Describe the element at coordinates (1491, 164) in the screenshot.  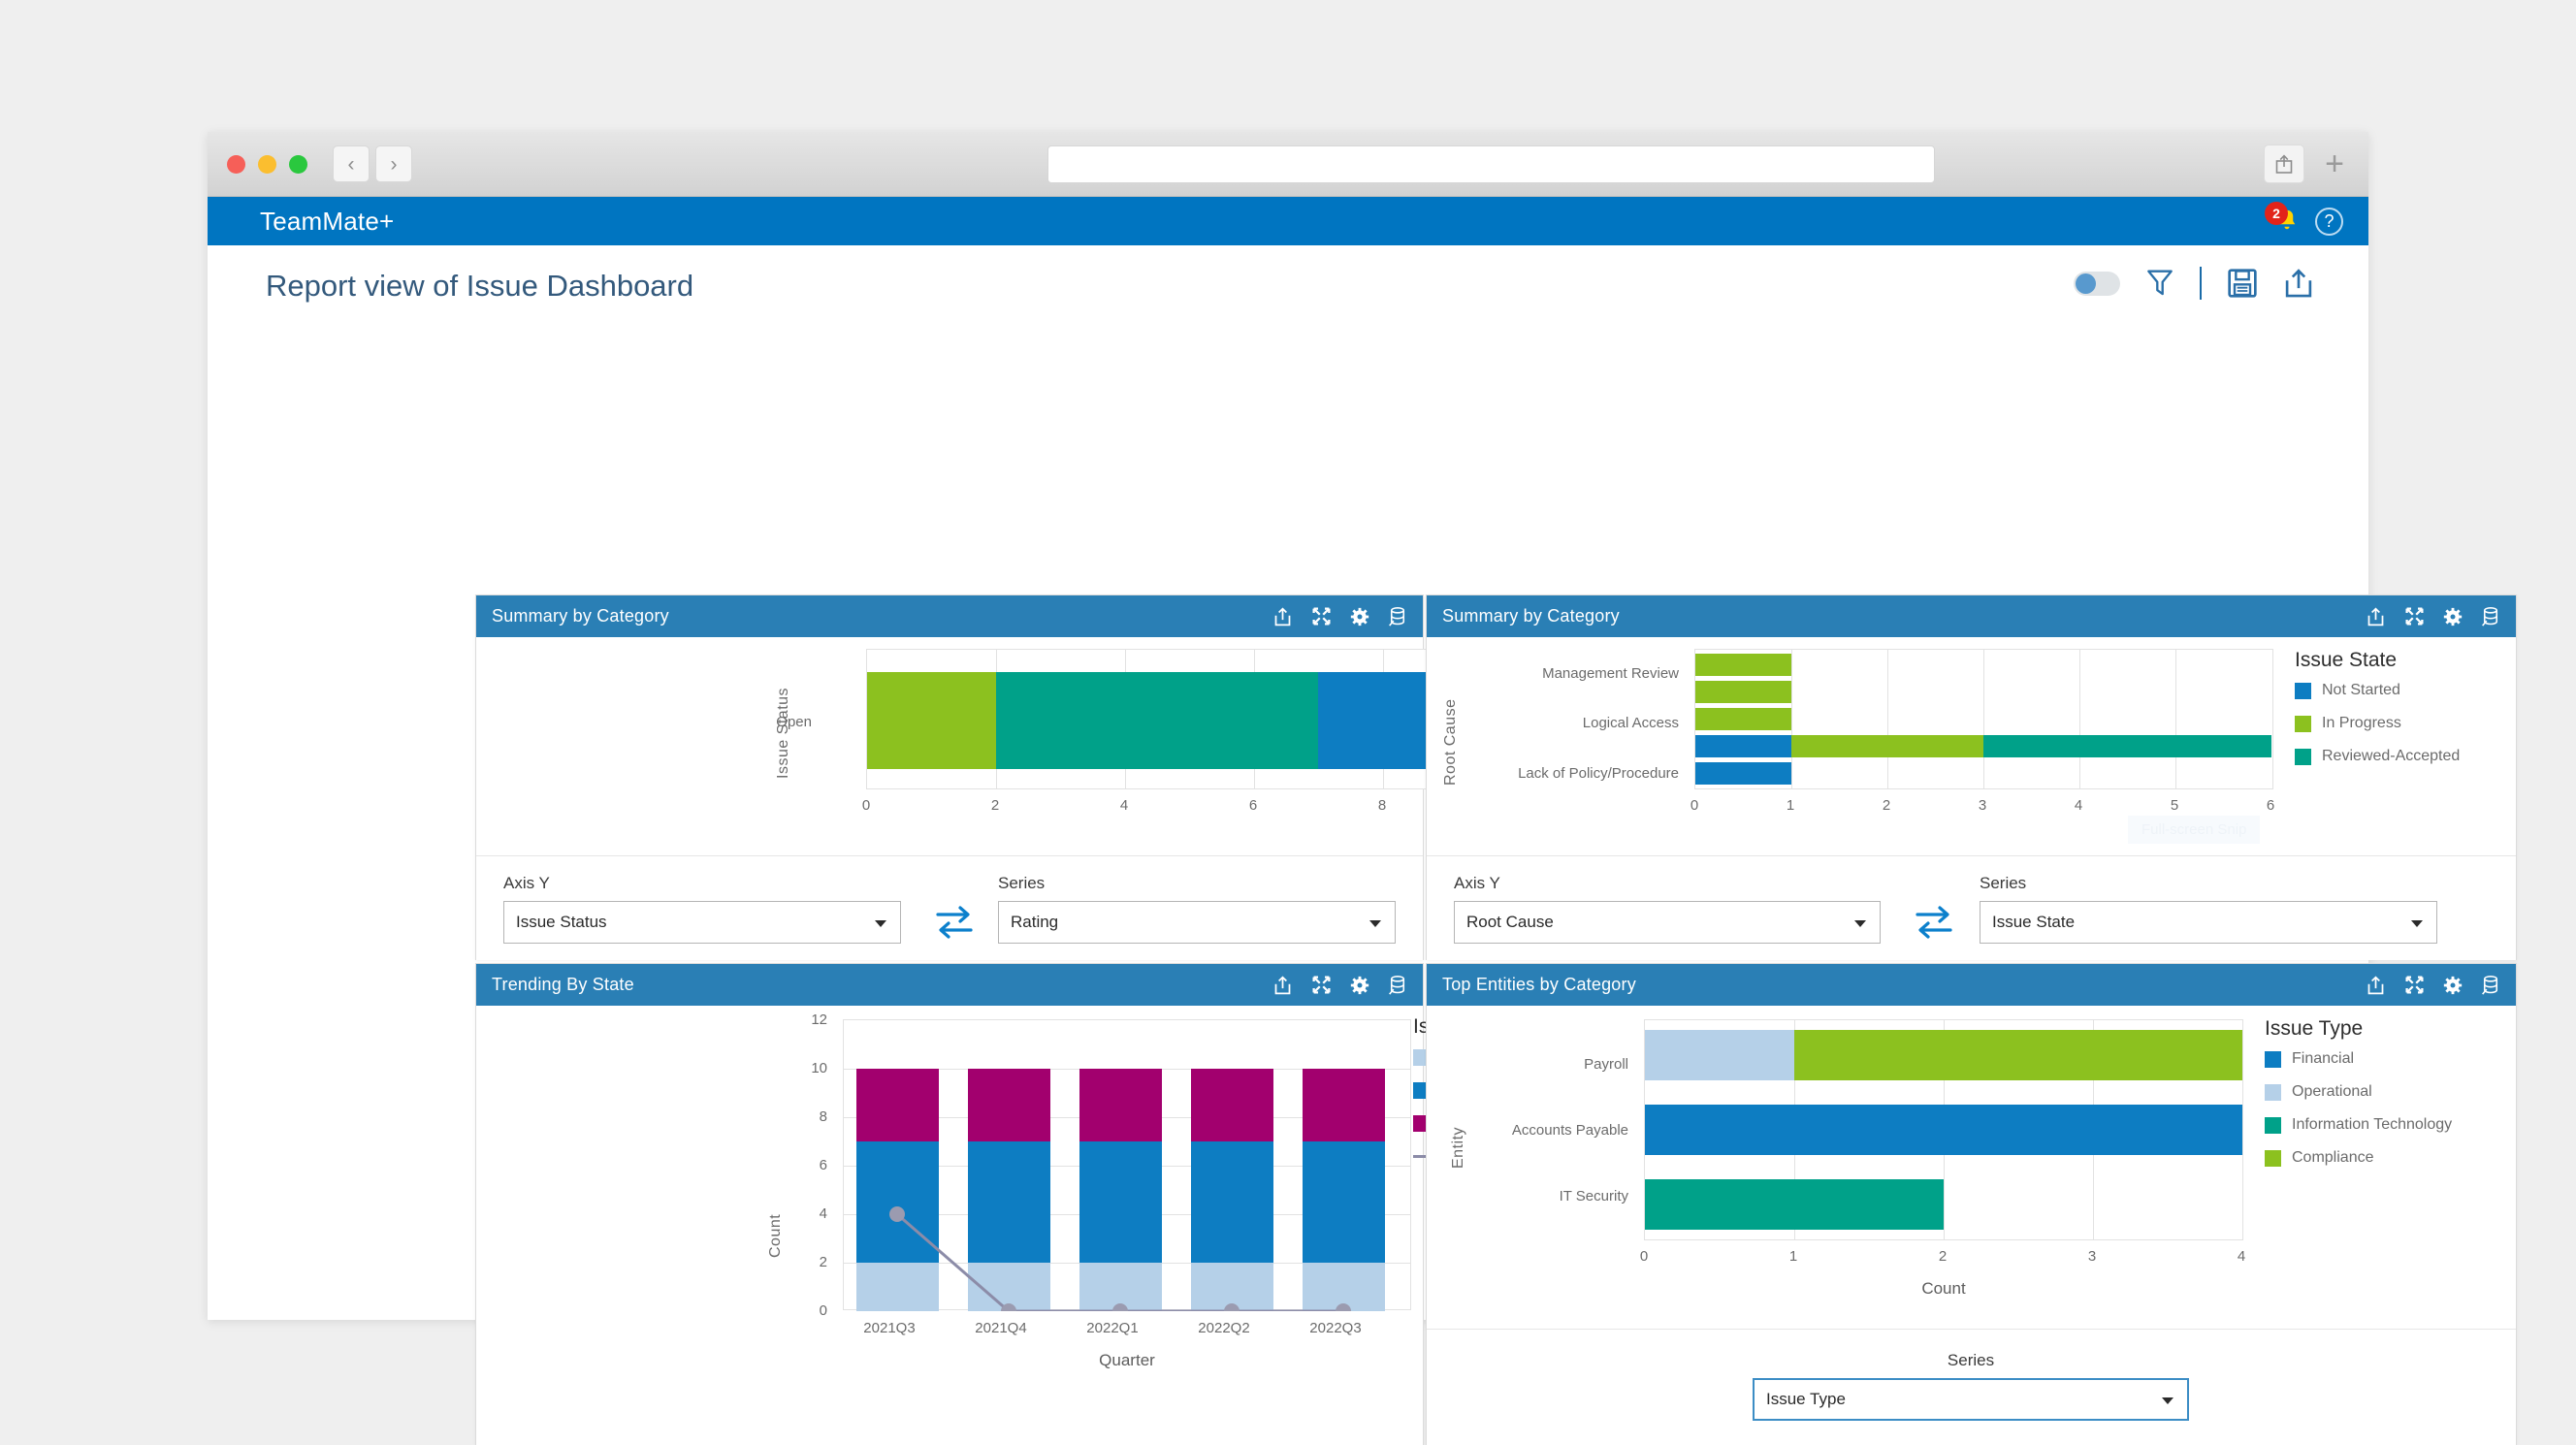
I see `address-bar` at that location.